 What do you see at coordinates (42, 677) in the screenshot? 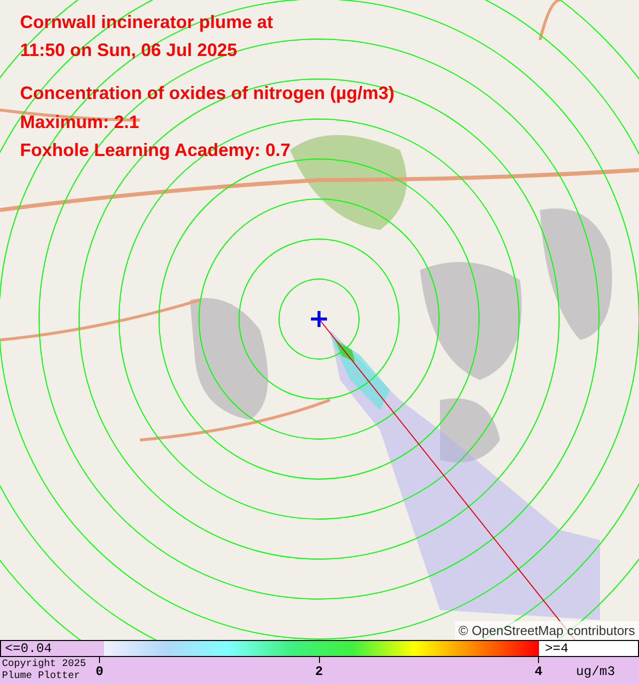
I see `copyright-text: Plume Plotter` at bounding box center [42, 677].